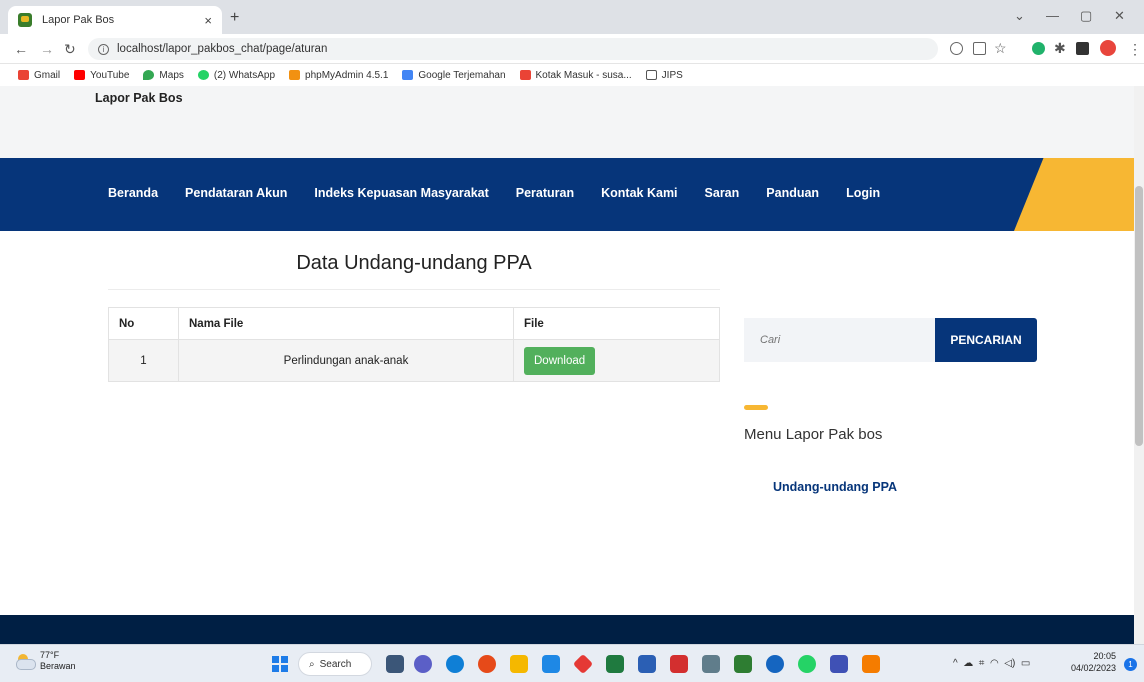 The width and height of the screenshot is (1144, 682). Describe the element at coordinates (1092, 662) in the screenshot. I see `system-clock: 20:05 04/02/2023` at that location.